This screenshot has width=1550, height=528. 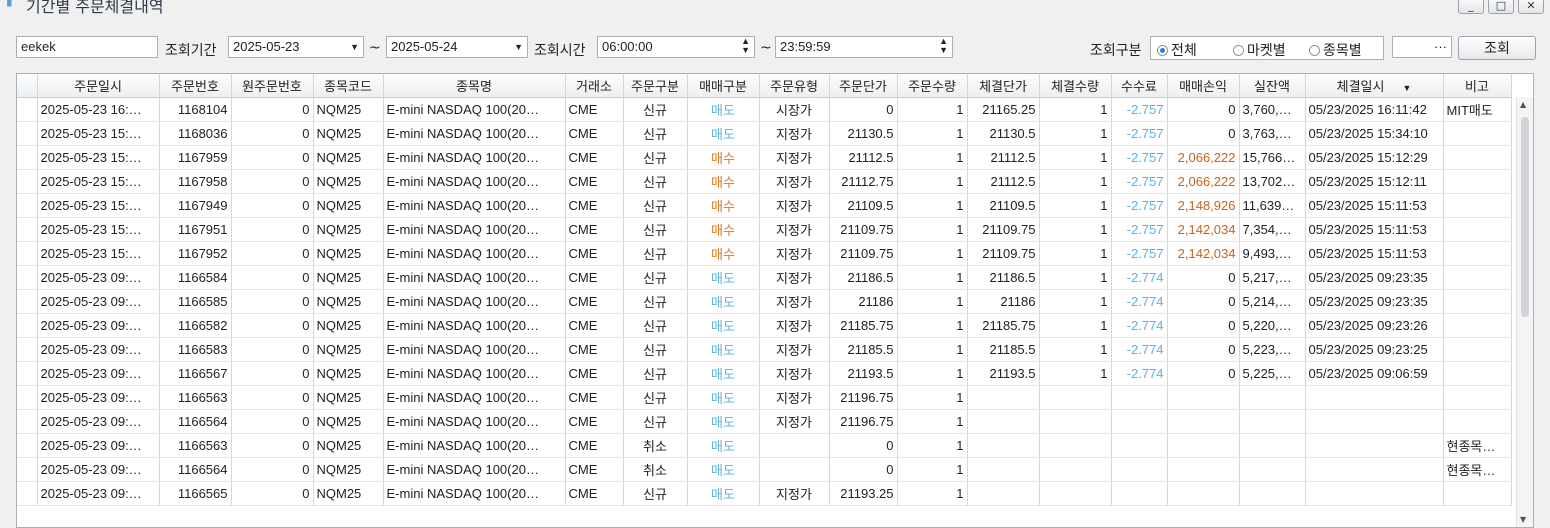 What do you see at coordinates (1422, 47) in the screenshot?
I see `symbol-picker: ···` at bounding box center [1422, 47].